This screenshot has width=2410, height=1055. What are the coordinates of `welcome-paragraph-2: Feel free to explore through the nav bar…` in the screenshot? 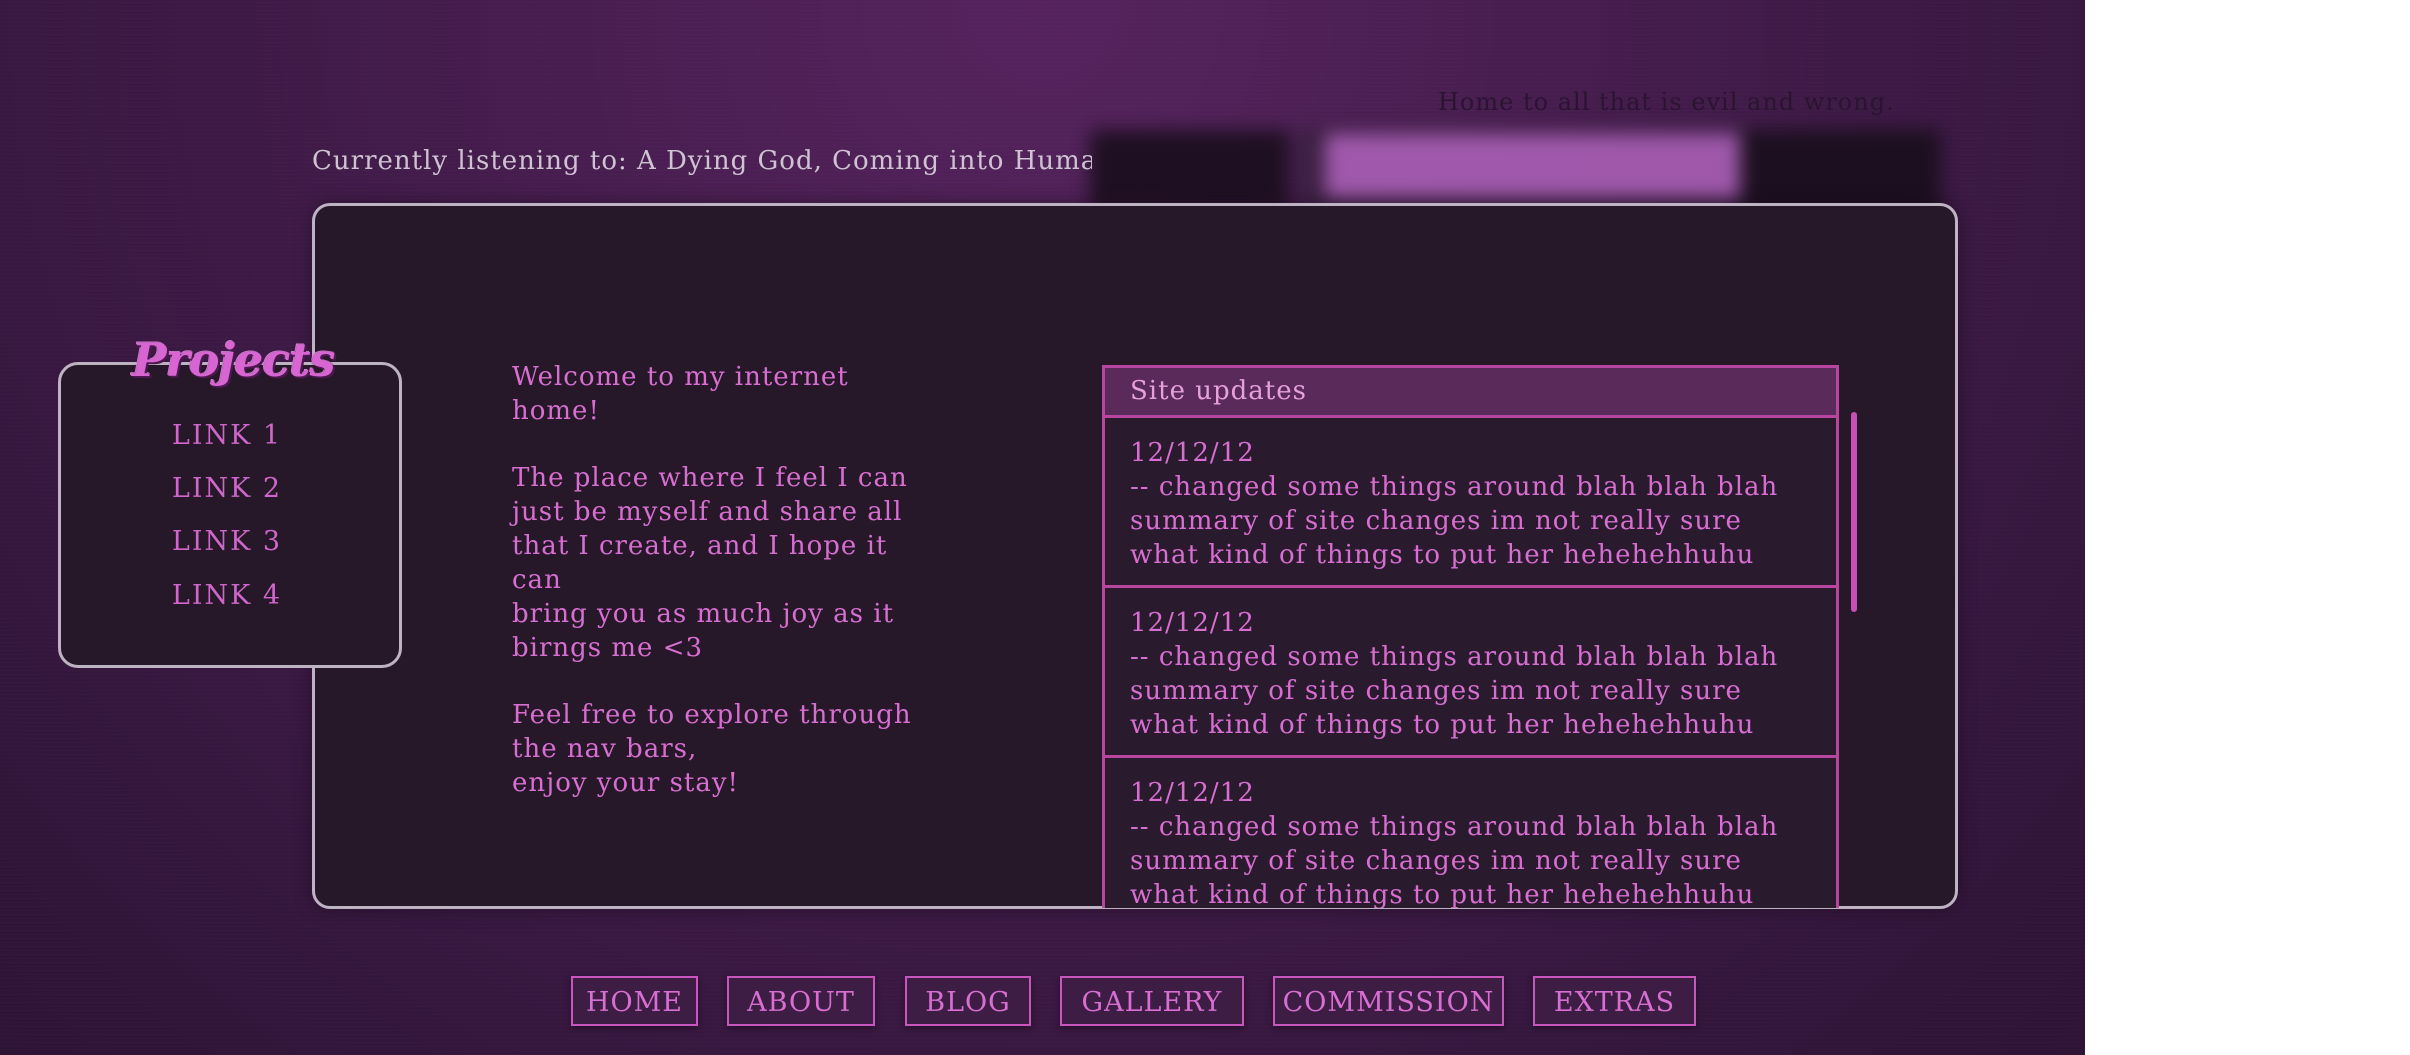 It's located at (712, 749).